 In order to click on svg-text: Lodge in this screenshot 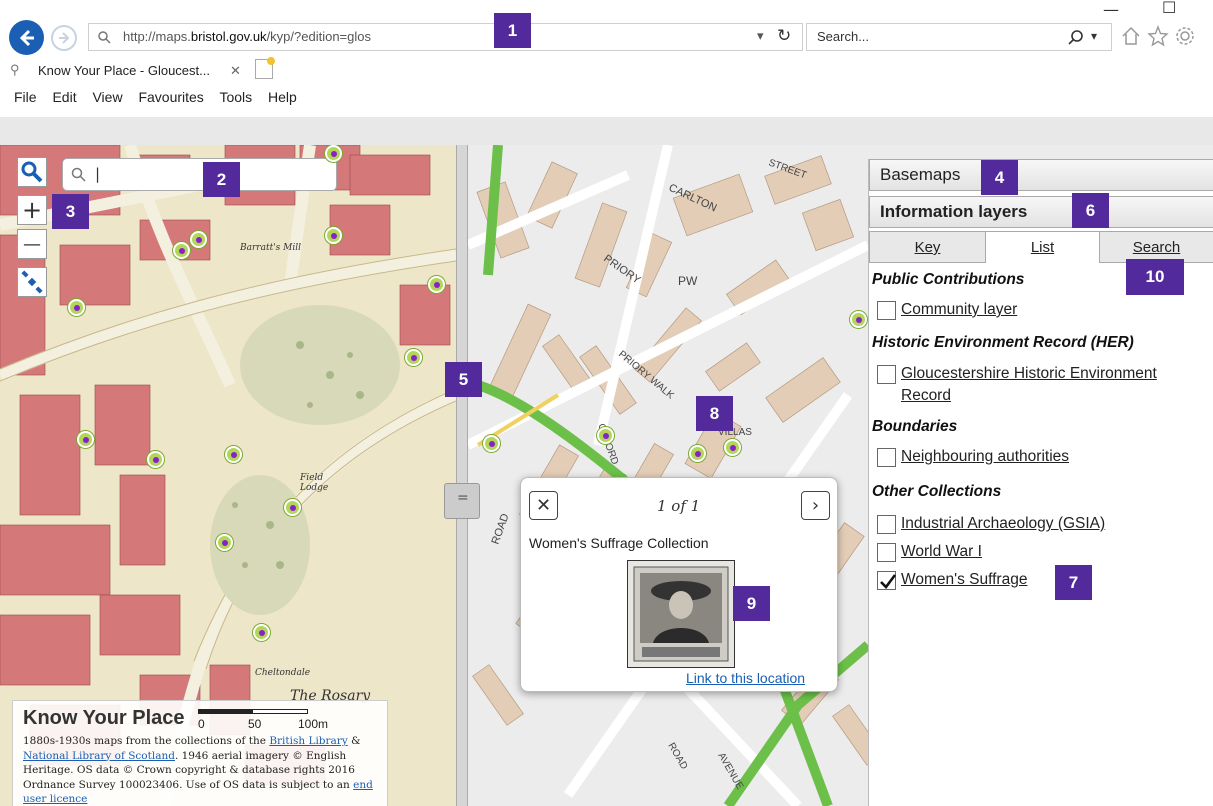, I will do `click(313, 488)`.